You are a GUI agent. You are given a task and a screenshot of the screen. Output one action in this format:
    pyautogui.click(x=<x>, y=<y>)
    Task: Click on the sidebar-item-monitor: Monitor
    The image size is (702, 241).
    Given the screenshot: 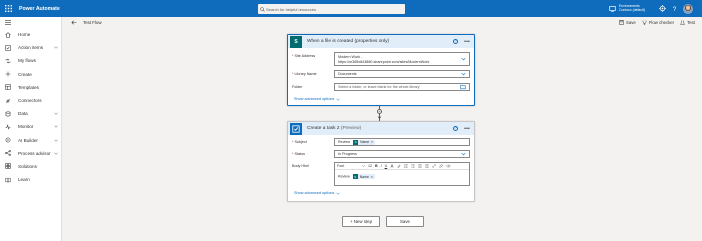 What is the action you would take?
    pyautogui.click(x=30, y=126)
    